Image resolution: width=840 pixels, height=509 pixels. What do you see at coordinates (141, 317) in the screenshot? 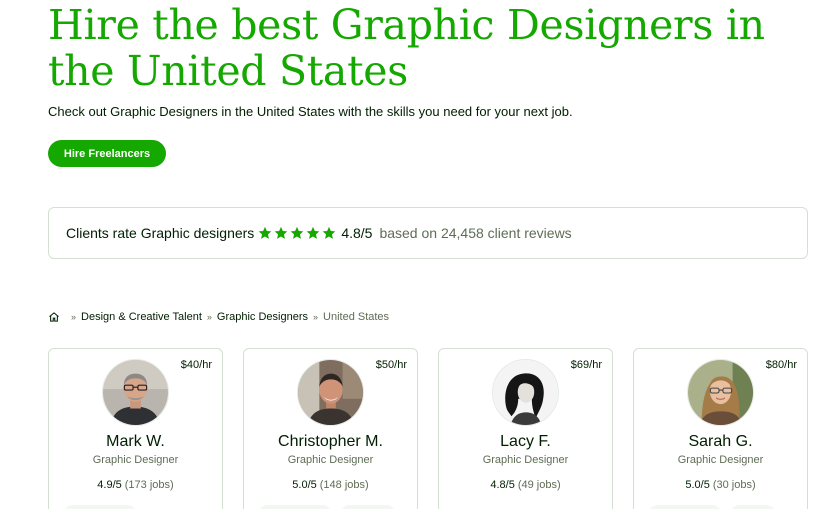
I see `breadcrumb-design-creative: Design & Creative Talent` at bounding box center [141, 317].